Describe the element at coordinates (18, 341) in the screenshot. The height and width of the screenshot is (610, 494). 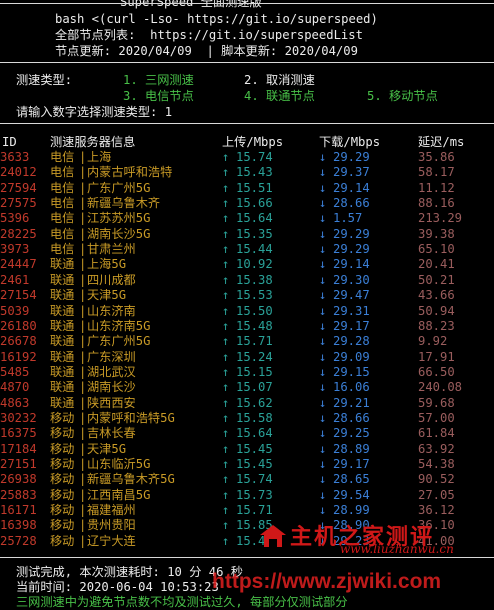
I see `row-id: 26678` at that location.